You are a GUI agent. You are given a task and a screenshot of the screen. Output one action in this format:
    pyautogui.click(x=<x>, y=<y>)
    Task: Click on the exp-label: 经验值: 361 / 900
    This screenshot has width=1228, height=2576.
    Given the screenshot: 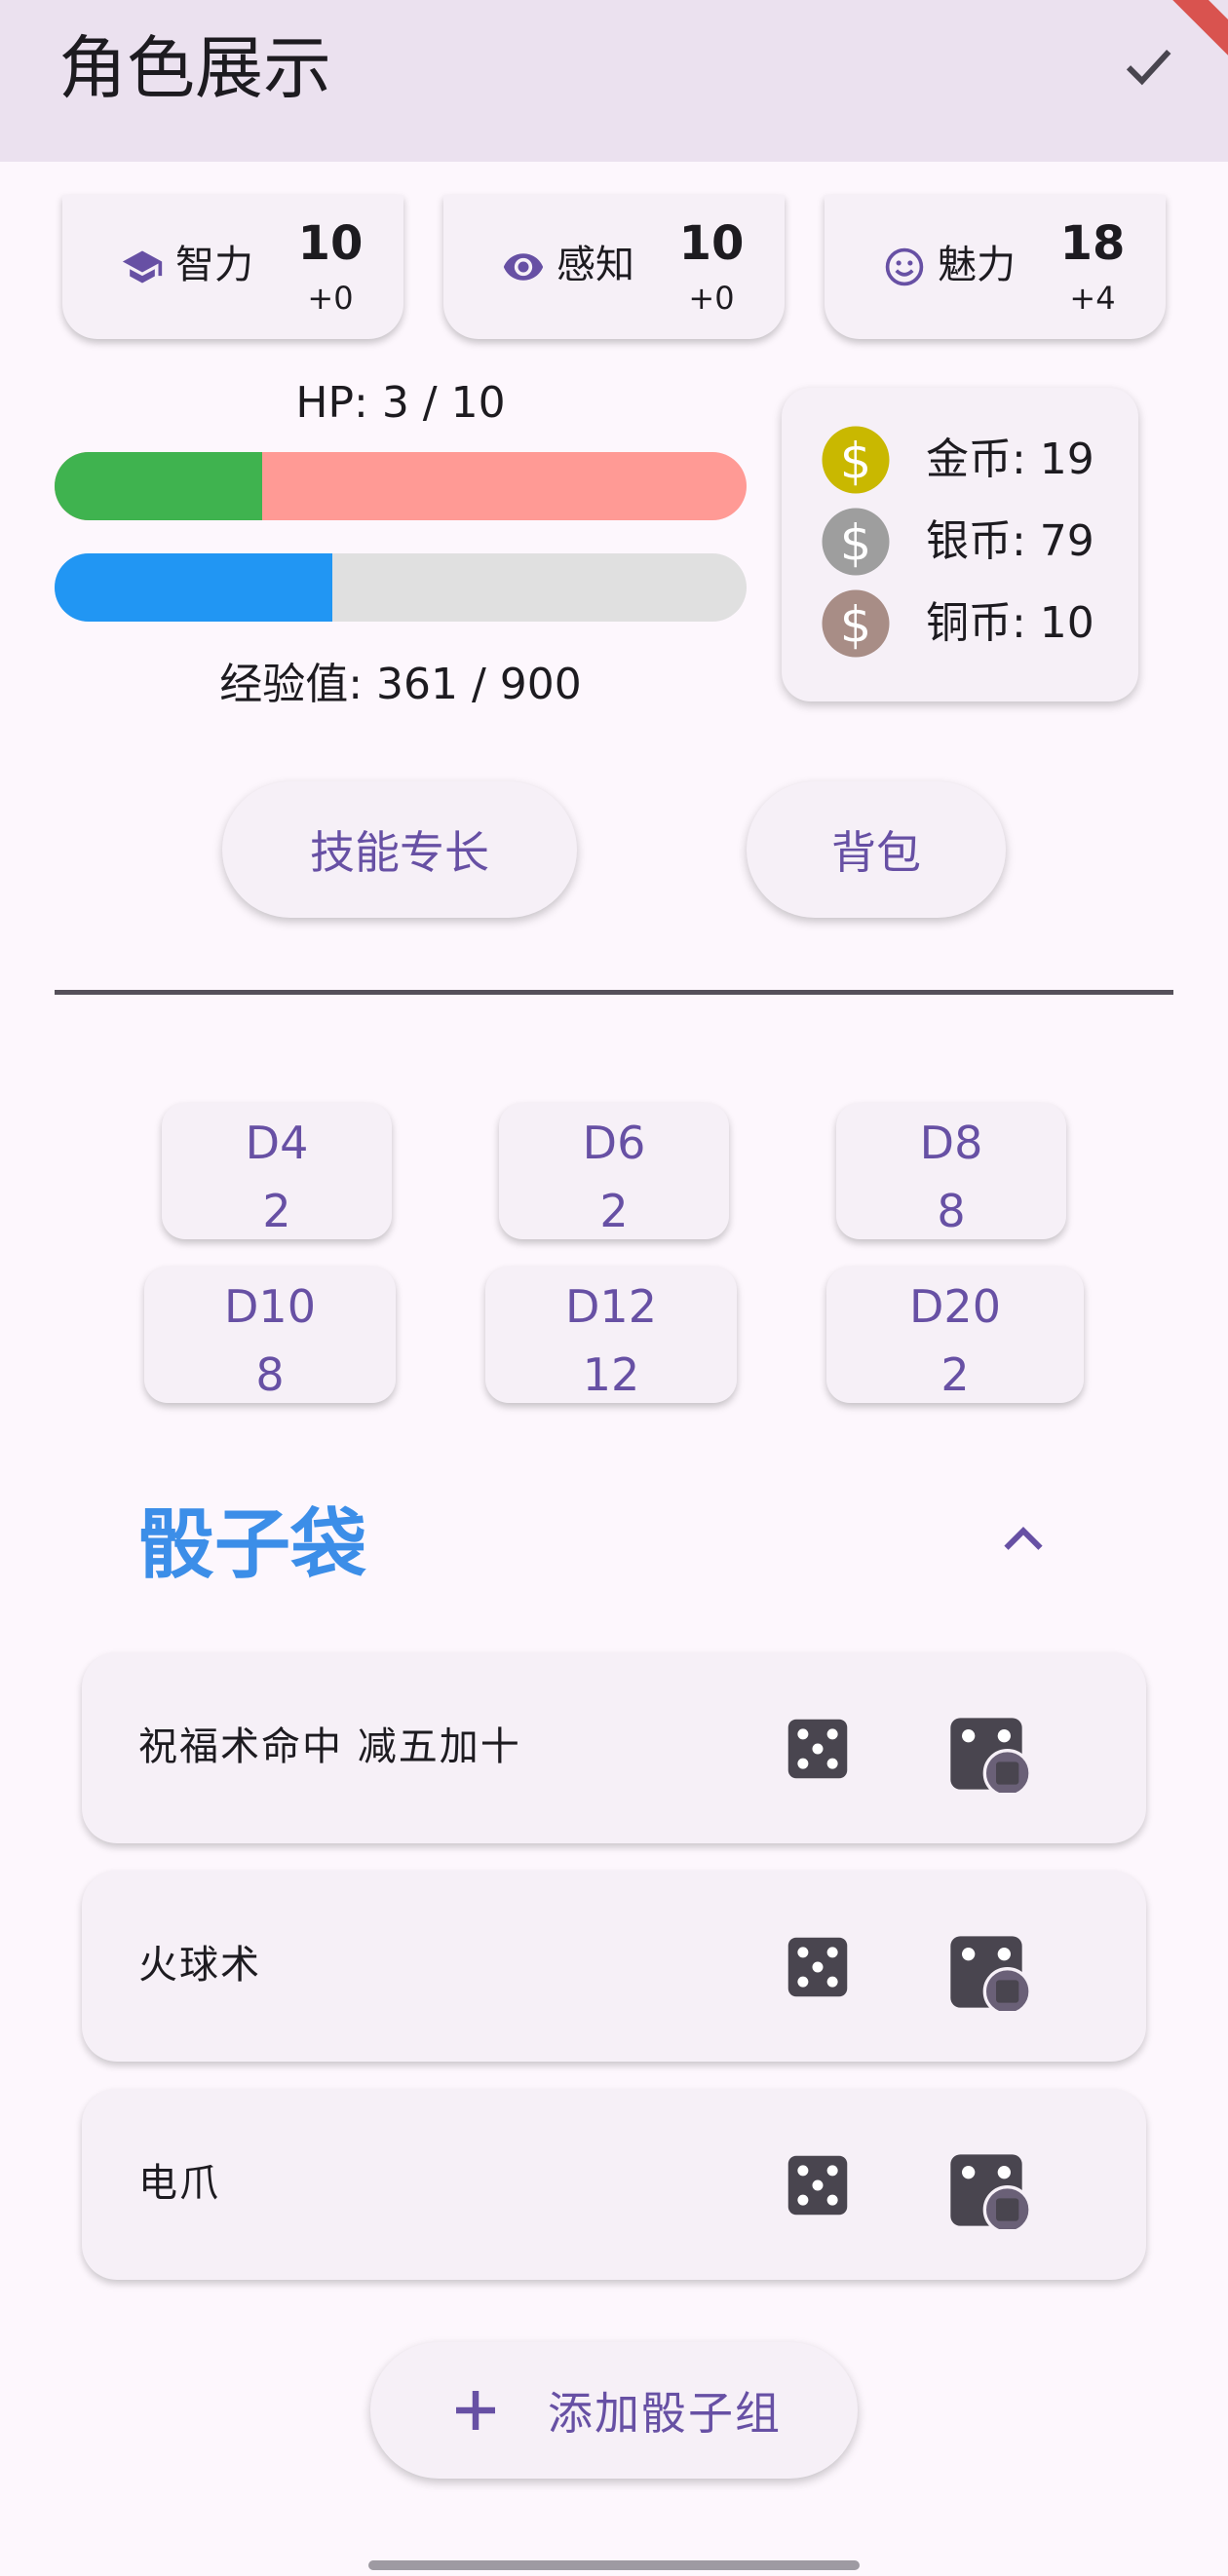 What is the action you would take?
    pyautogui.click(x=400, y=684)
    